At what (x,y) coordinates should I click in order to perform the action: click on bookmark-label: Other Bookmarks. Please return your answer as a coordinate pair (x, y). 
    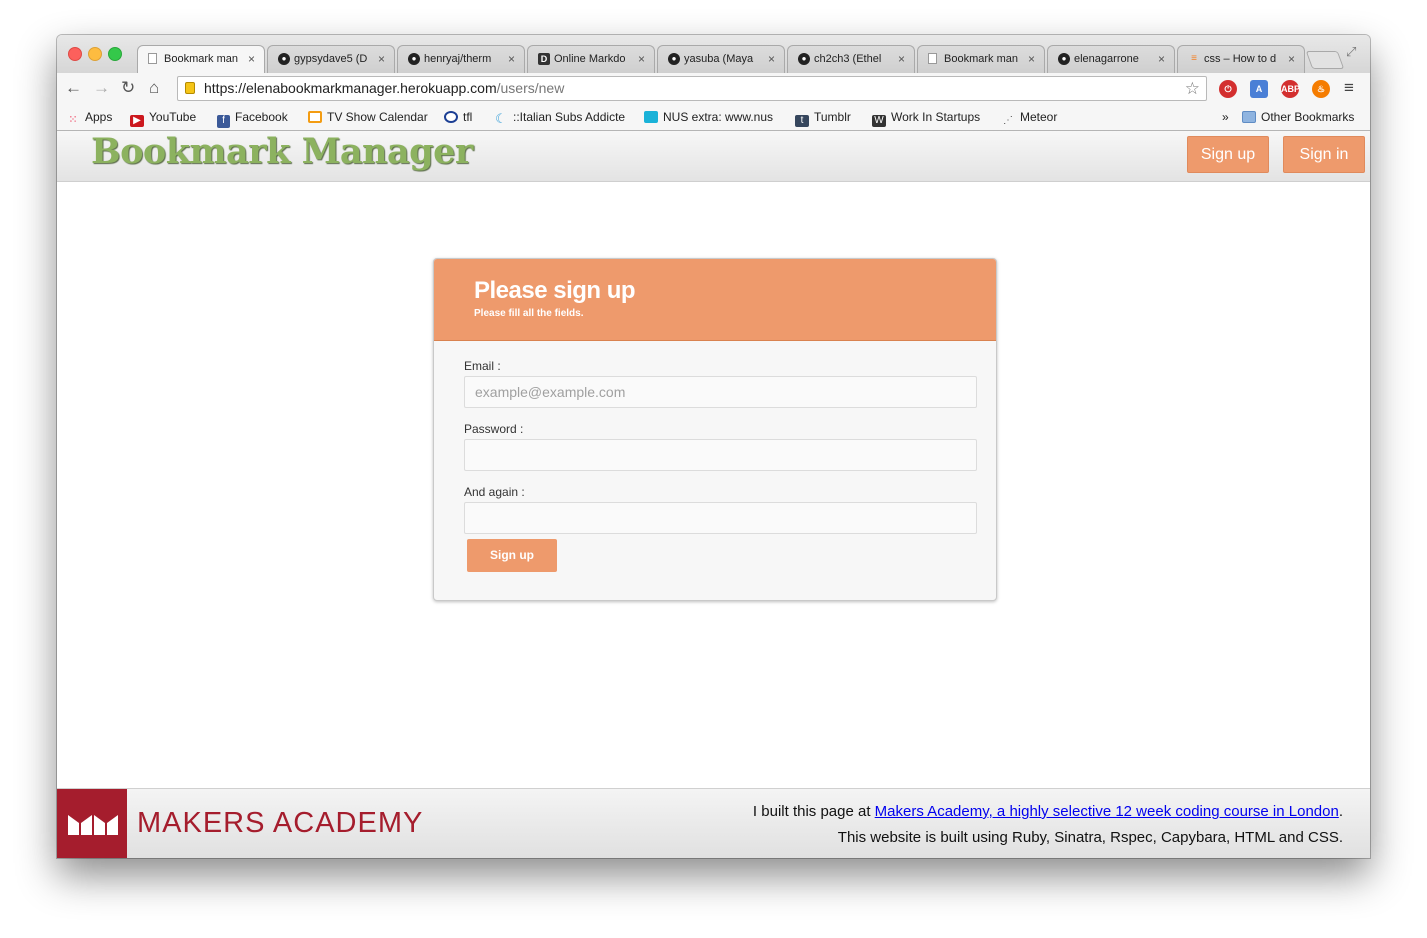
    Looking at the image, I should click on (1308, 117).